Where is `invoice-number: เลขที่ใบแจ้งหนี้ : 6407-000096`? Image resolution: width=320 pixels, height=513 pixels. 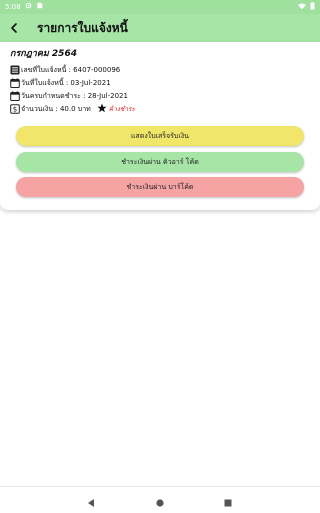 invoice-number: เลขที่ใบแจ้งหนี้ : 6407-000096 is located at coordinates (70, 70).